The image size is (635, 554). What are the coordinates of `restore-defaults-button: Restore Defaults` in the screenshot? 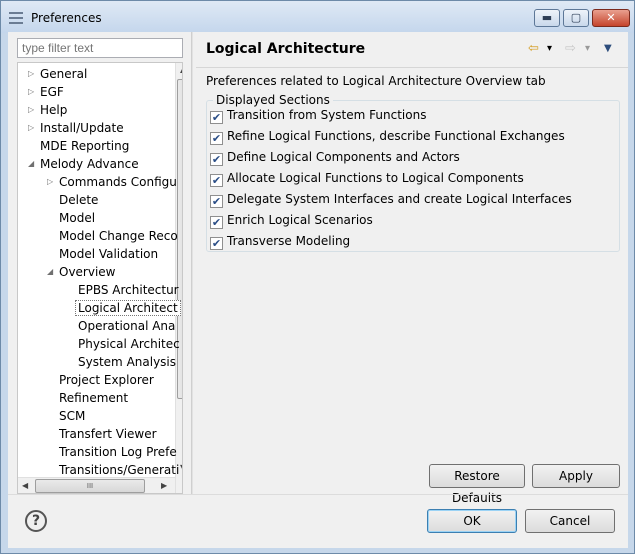 It's located at (477, 484).